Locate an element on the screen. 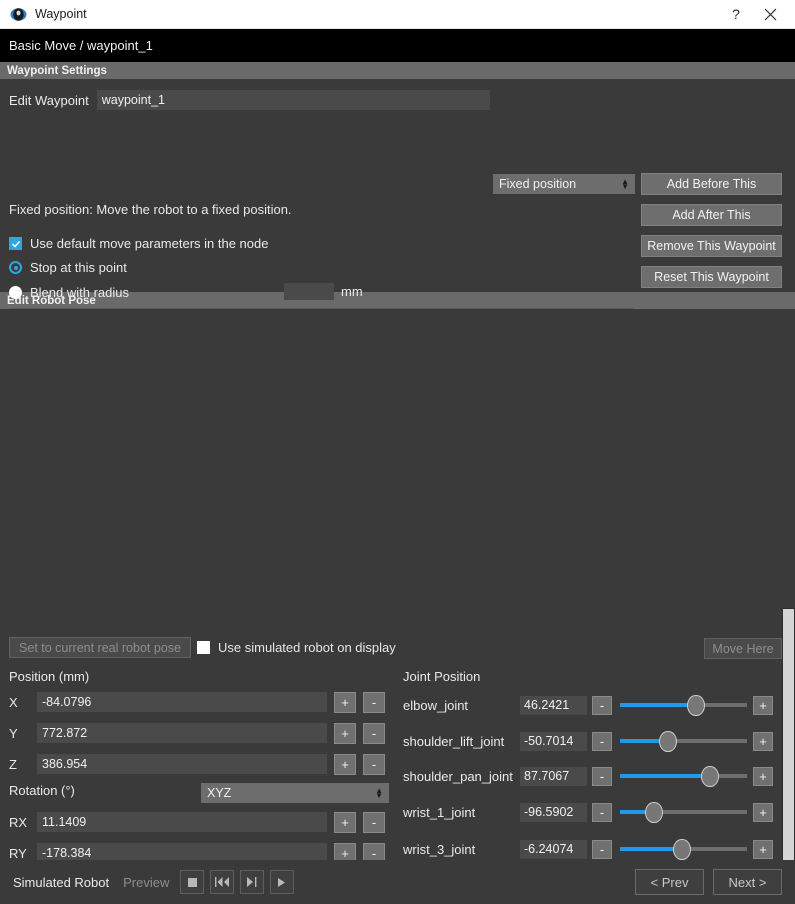 This screenshot has height=904, width=795. joint-row-shoulder-pan-joint: shoulder_pan_joint 87.7067- + is located at coordinates (588, 776).